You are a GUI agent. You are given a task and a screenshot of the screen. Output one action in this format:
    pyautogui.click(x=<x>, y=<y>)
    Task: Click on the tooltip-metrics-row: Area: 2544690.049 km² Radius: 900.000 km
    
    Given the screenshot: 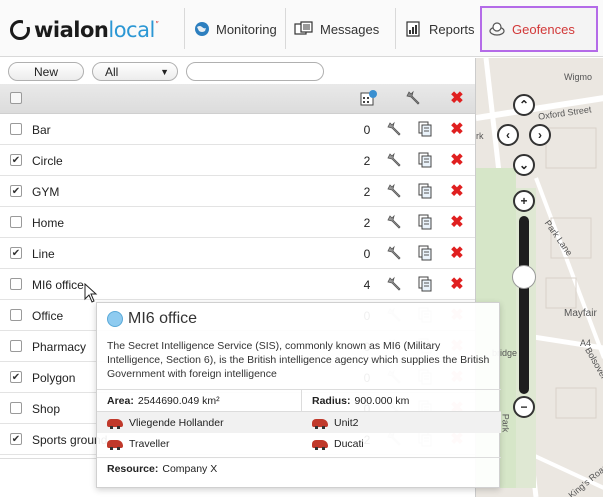 What is the action you would take?
    pyautogui.click(x=299, y=400)
    